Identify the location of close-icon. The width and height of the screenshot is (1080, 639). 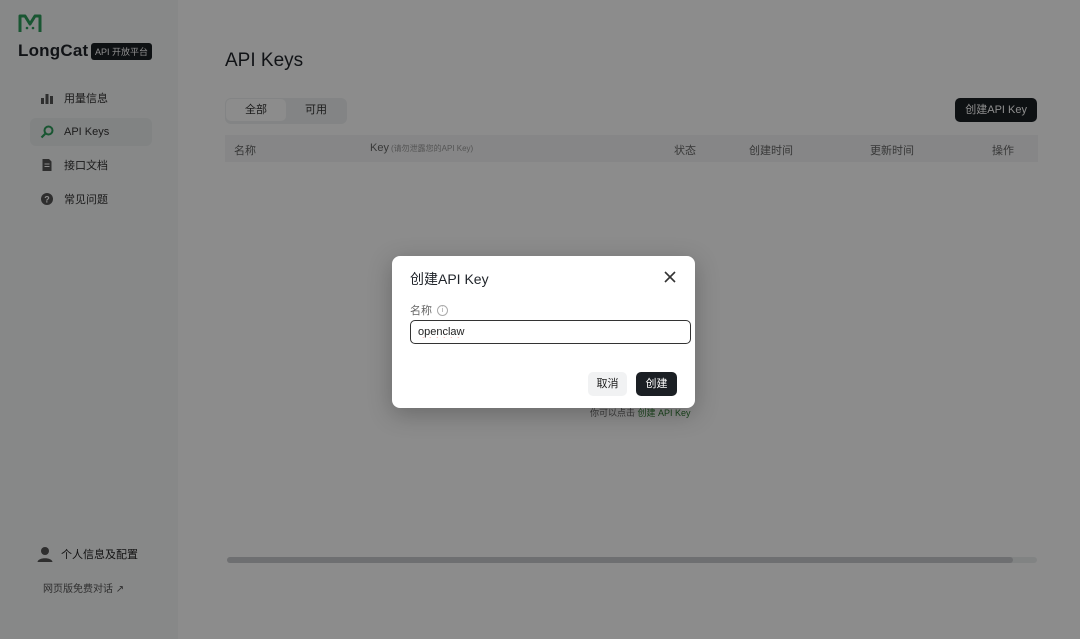
(670, 277).